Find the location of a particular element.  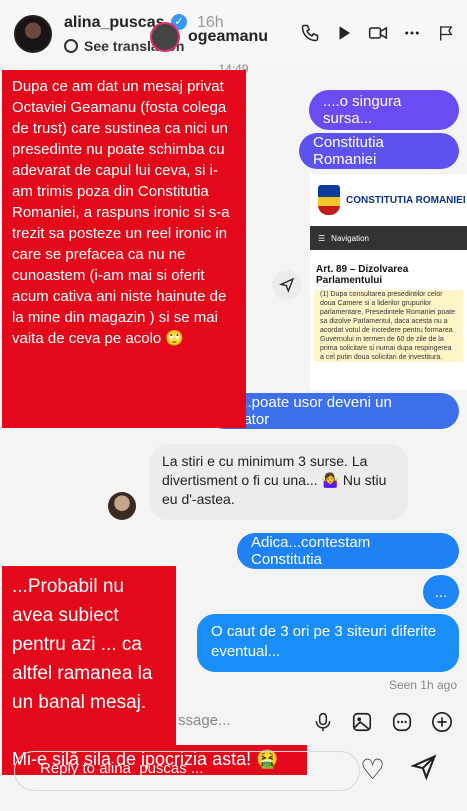

constitution-nav: ☰ Navigation is located at coordinates (388, 238).